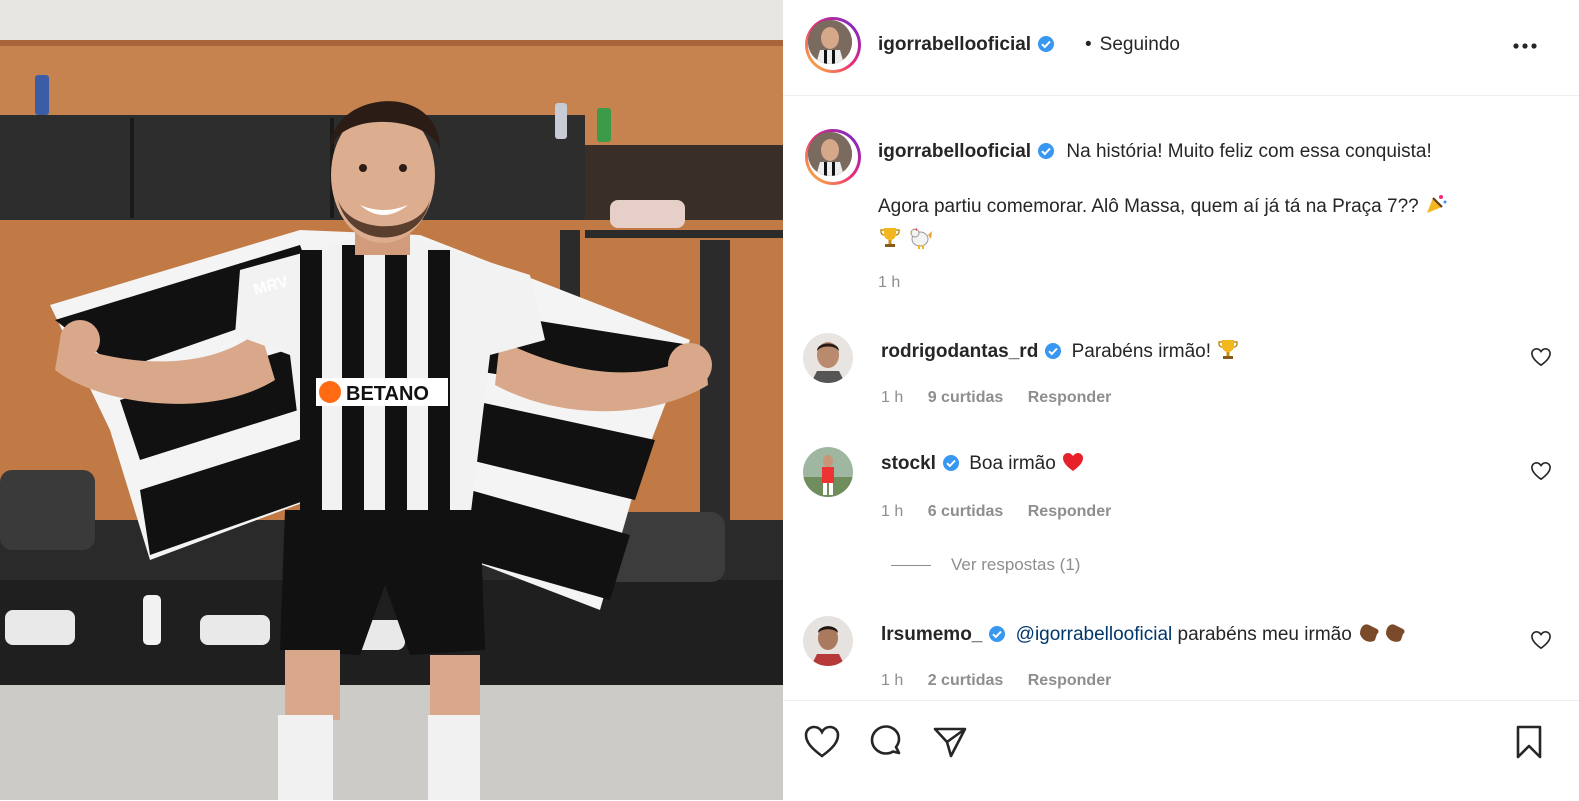  What do you see at coordinates (954, 44) in the screenshot?
I see `author-username: igorrabellooficial` at bounding box center [954, 44].